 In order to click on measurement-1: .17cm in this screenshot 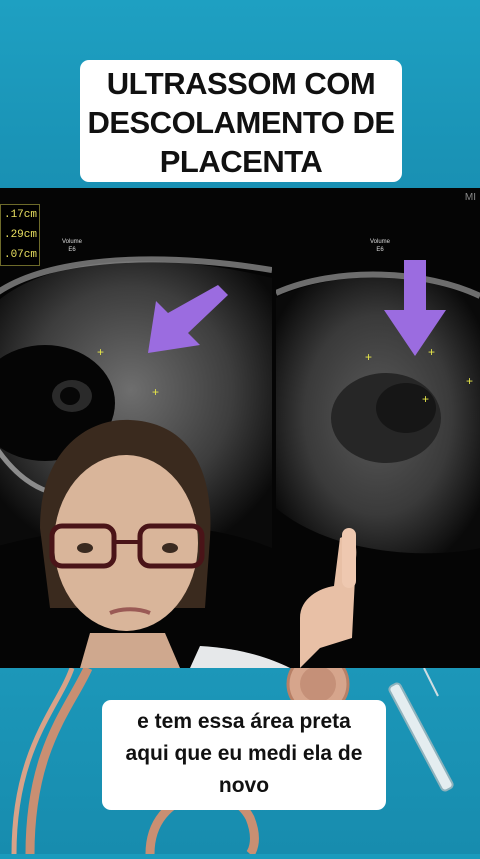, I will do `click(20, 215)`.